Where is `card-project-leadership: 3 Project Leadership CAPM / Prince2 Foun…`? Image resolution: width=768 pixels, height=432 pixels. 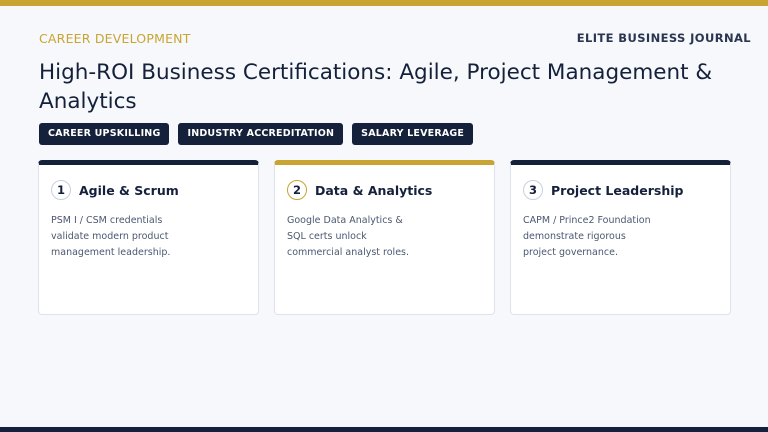
card-project-leadership: 3 Project Leadership CAPM / Prince2 Foun… is located at coordinates (620, 237).